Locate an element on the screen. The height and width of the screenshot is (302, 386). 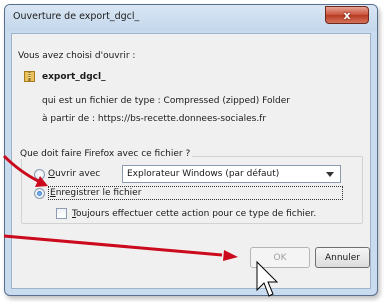
cursor-icon is located at coordinates (267, 278).